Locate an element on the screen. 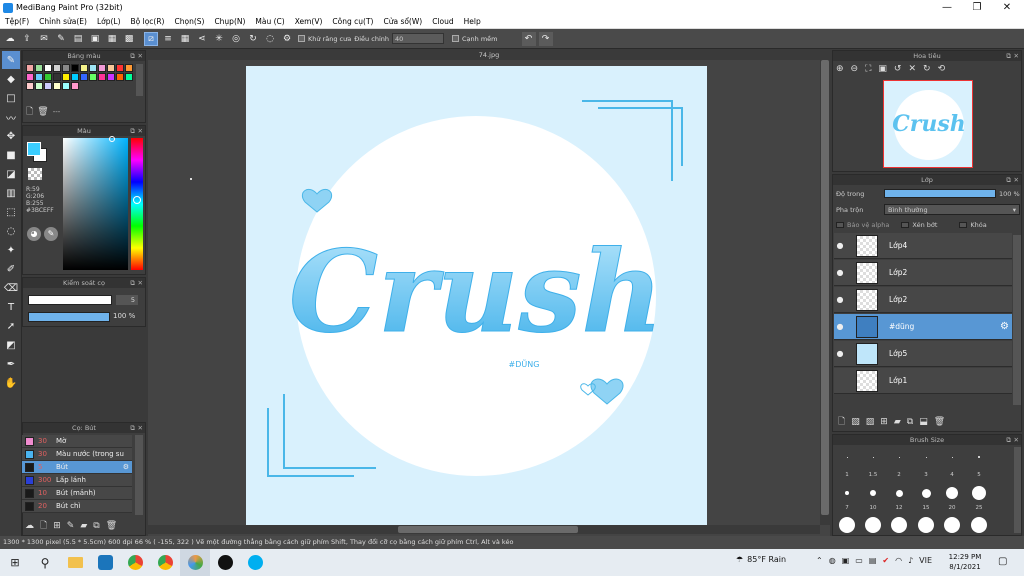  menu-window: Cửa sổ(W) is located at coordinates (402, 21).